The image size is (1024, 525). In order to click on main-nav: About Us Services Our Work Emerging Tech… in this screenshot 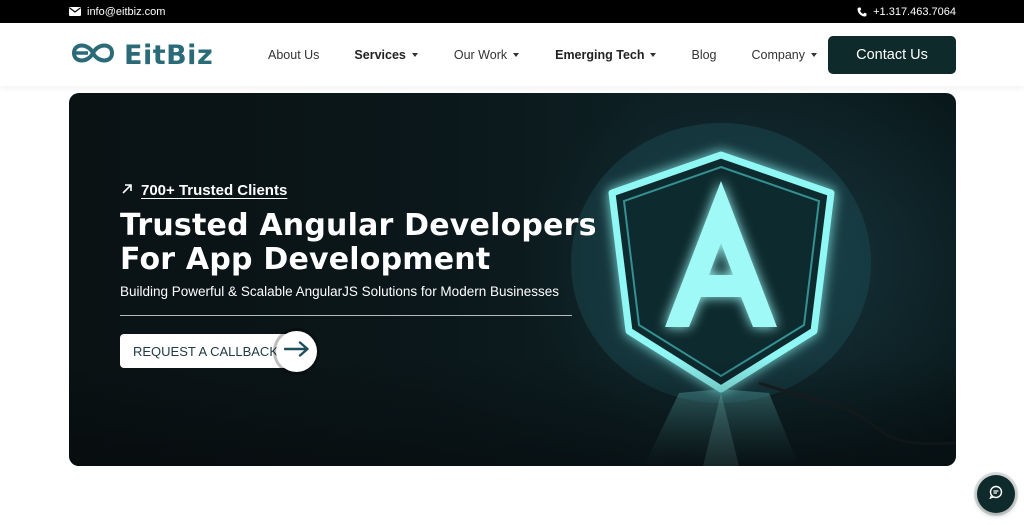, I will do `click(543, 54)`.